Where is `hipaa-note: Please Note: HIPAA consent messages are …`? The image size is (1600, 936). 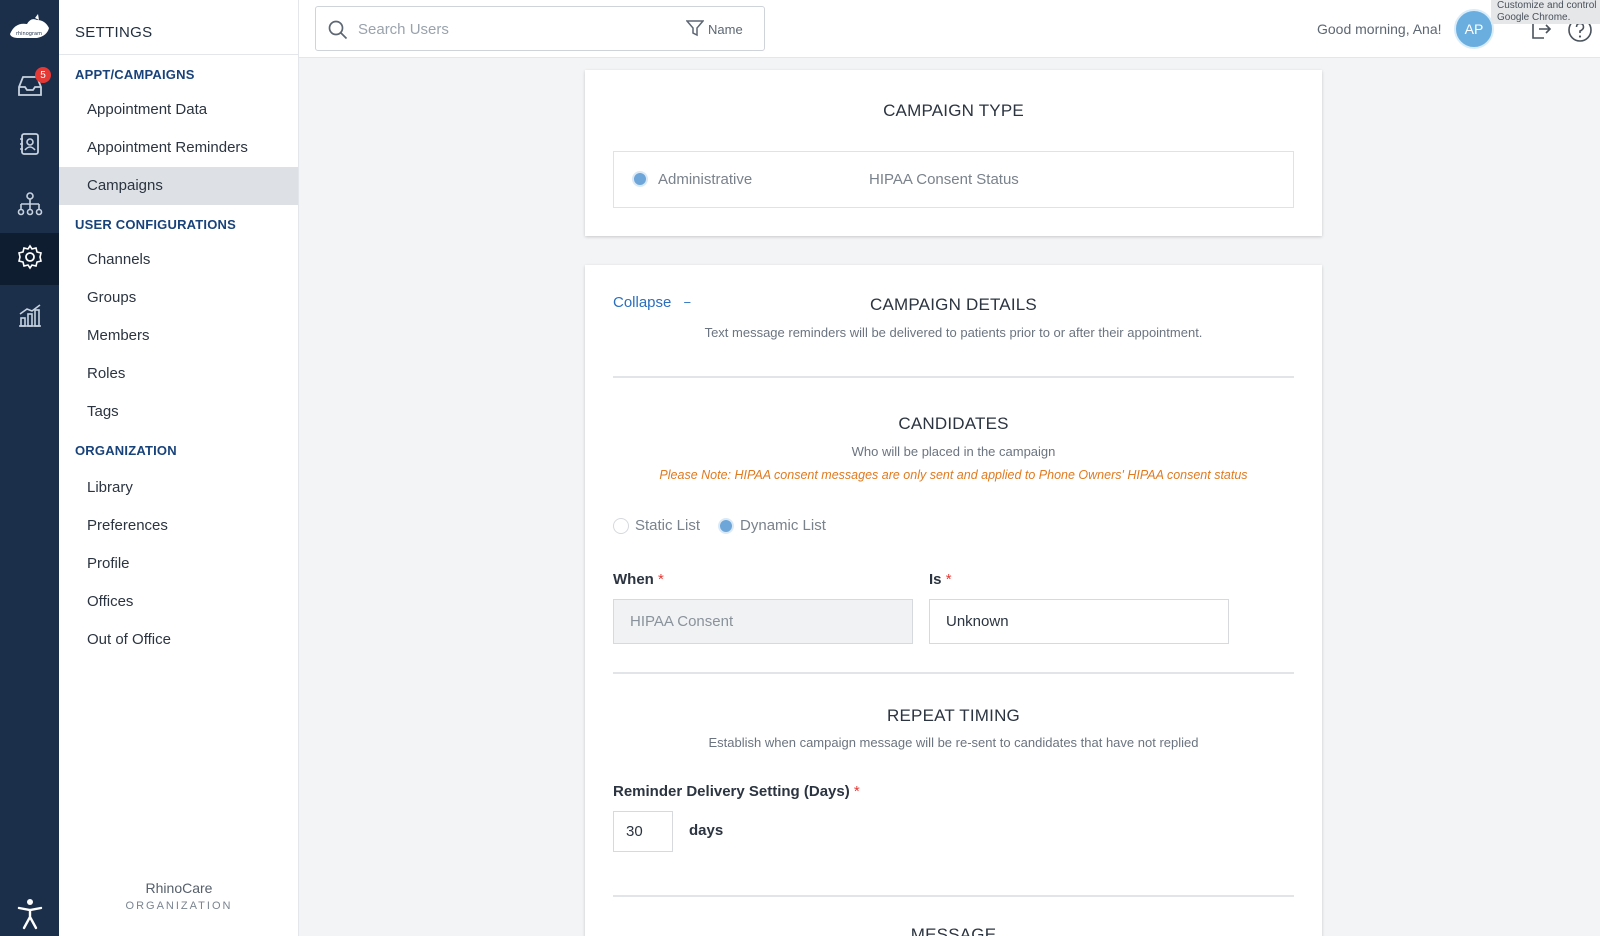
hipaa-note: Please Note: HIPAA consent messages are … is located at coordinates (953, 475).